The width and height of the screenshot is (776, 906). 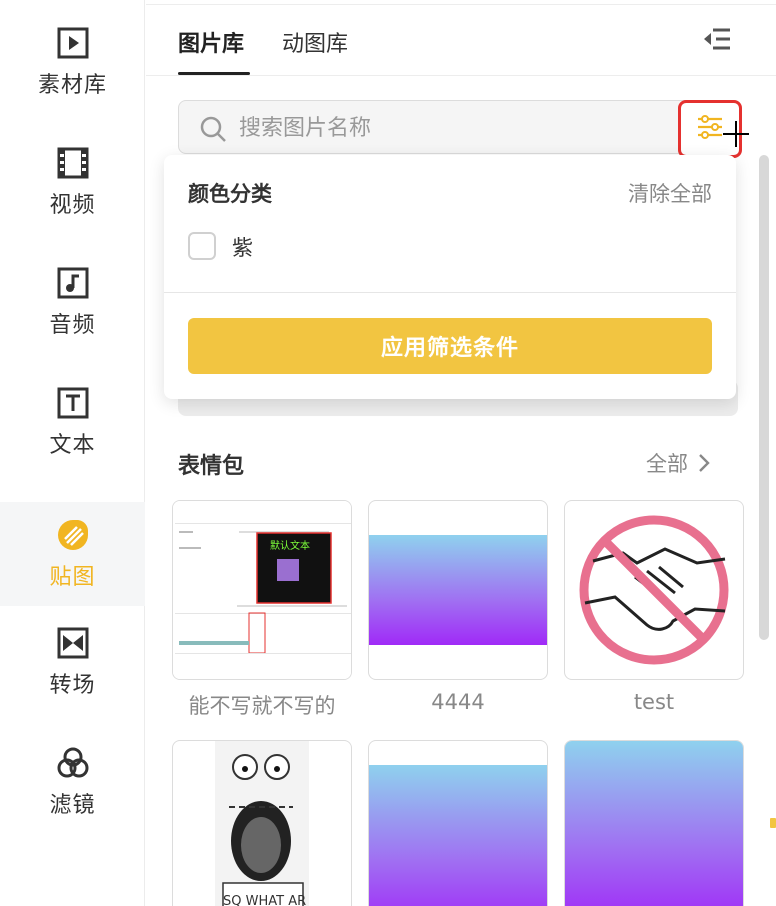 What do you see at coordinates (461, 38) in the screenshot?
I see `tab-bar: 图片库 动图库` at bounding box center [461, 38].